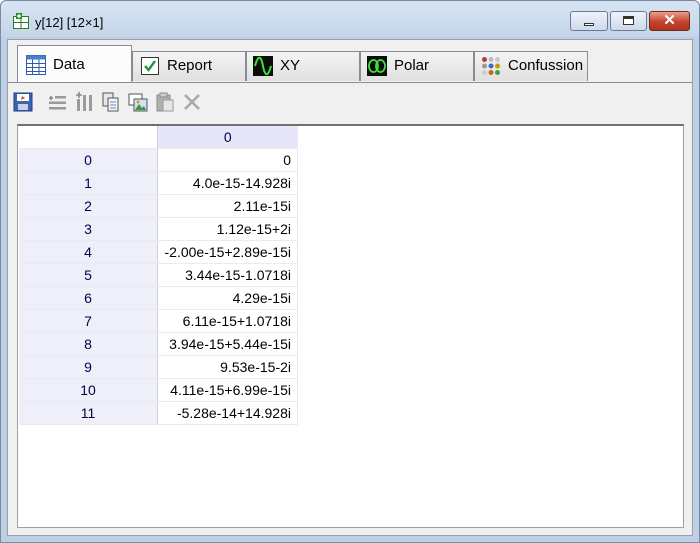 The width and height of the screenshot is (700, 543). I want to click on window-title: y[12] [12×1], so click(69, 22).